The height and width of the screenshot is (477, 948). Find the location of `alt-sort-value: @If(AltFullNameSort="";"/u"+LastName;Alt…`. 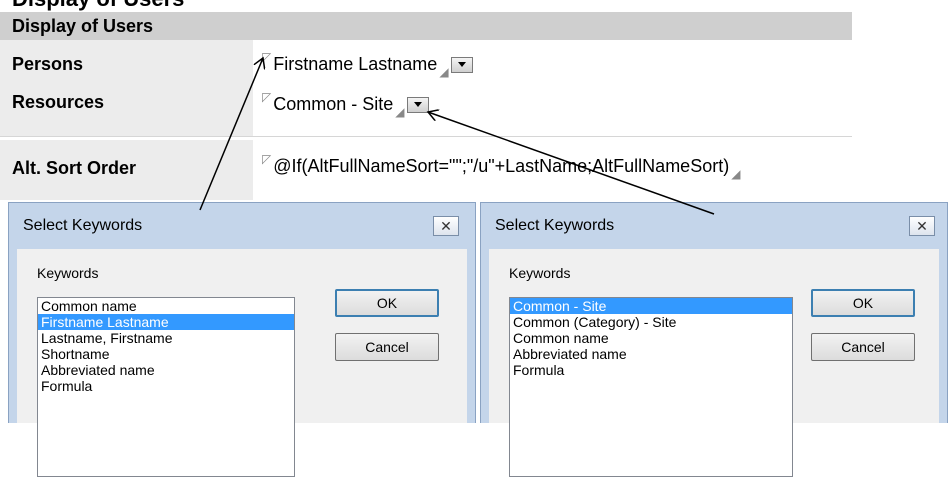

alt-sort-value: @If(AltFullNameSort="";"/u"+LastName;Alt… is located at coordinates (501, 166).